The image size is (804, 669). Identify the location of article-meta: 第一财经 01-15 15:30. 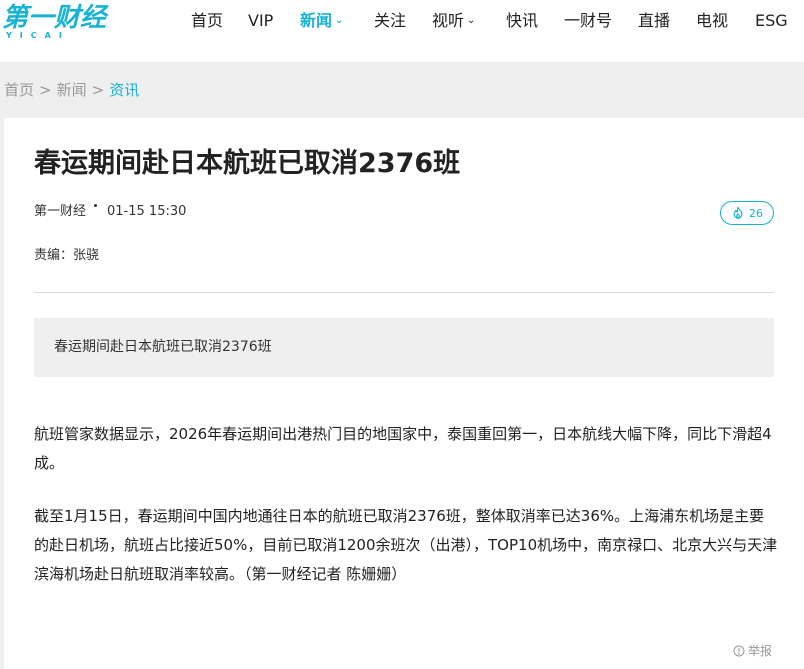
(110, 212).